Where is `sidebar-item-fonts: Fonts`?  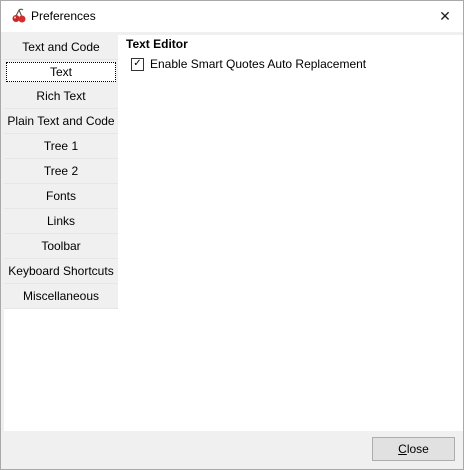
sidebar-item-fonts: Fonts is located at coordinates (61, 196).